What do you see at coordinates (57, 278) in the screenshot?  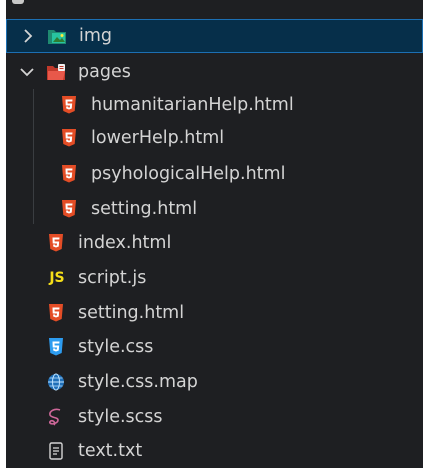 I see `js-icon: JS` at bounding box center [57, 278].